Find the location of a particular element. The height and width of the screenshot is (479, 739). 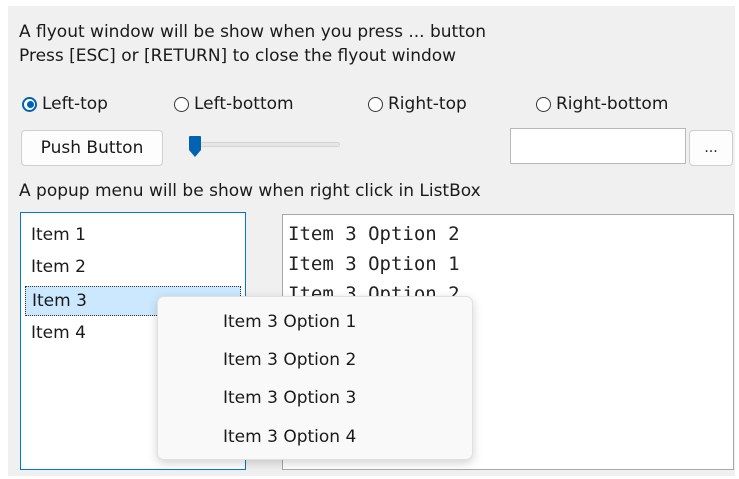

popup-menu-item-3: Item 3 Option 3 is located at coordinates (289, 398).